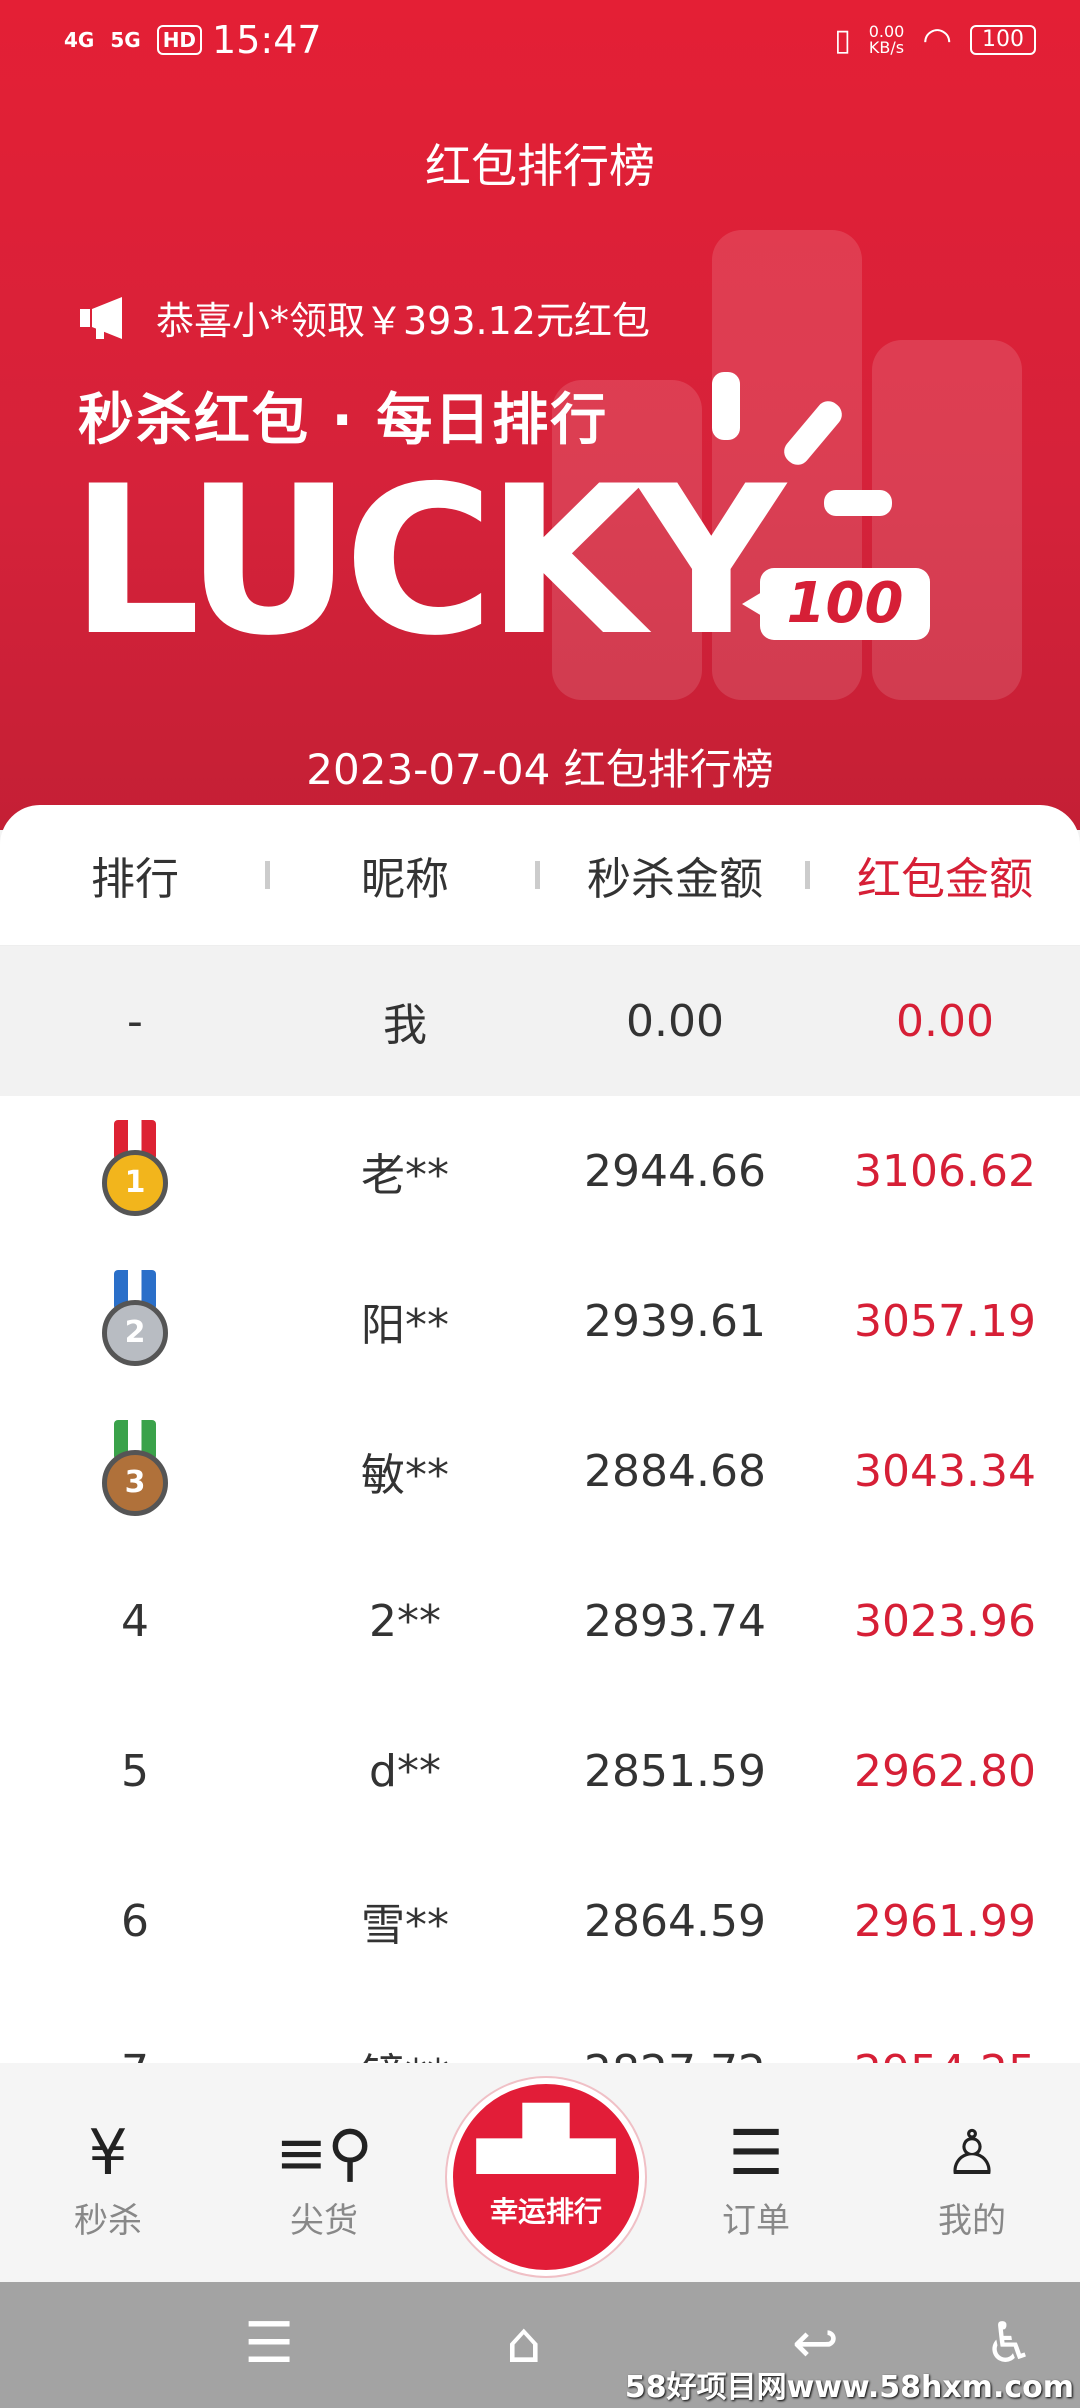 This screenshot has height=2408, width=1080. Describe the element at coordinates (179, 40) in the screenshot. I see `hd-icon: HD` at that location.